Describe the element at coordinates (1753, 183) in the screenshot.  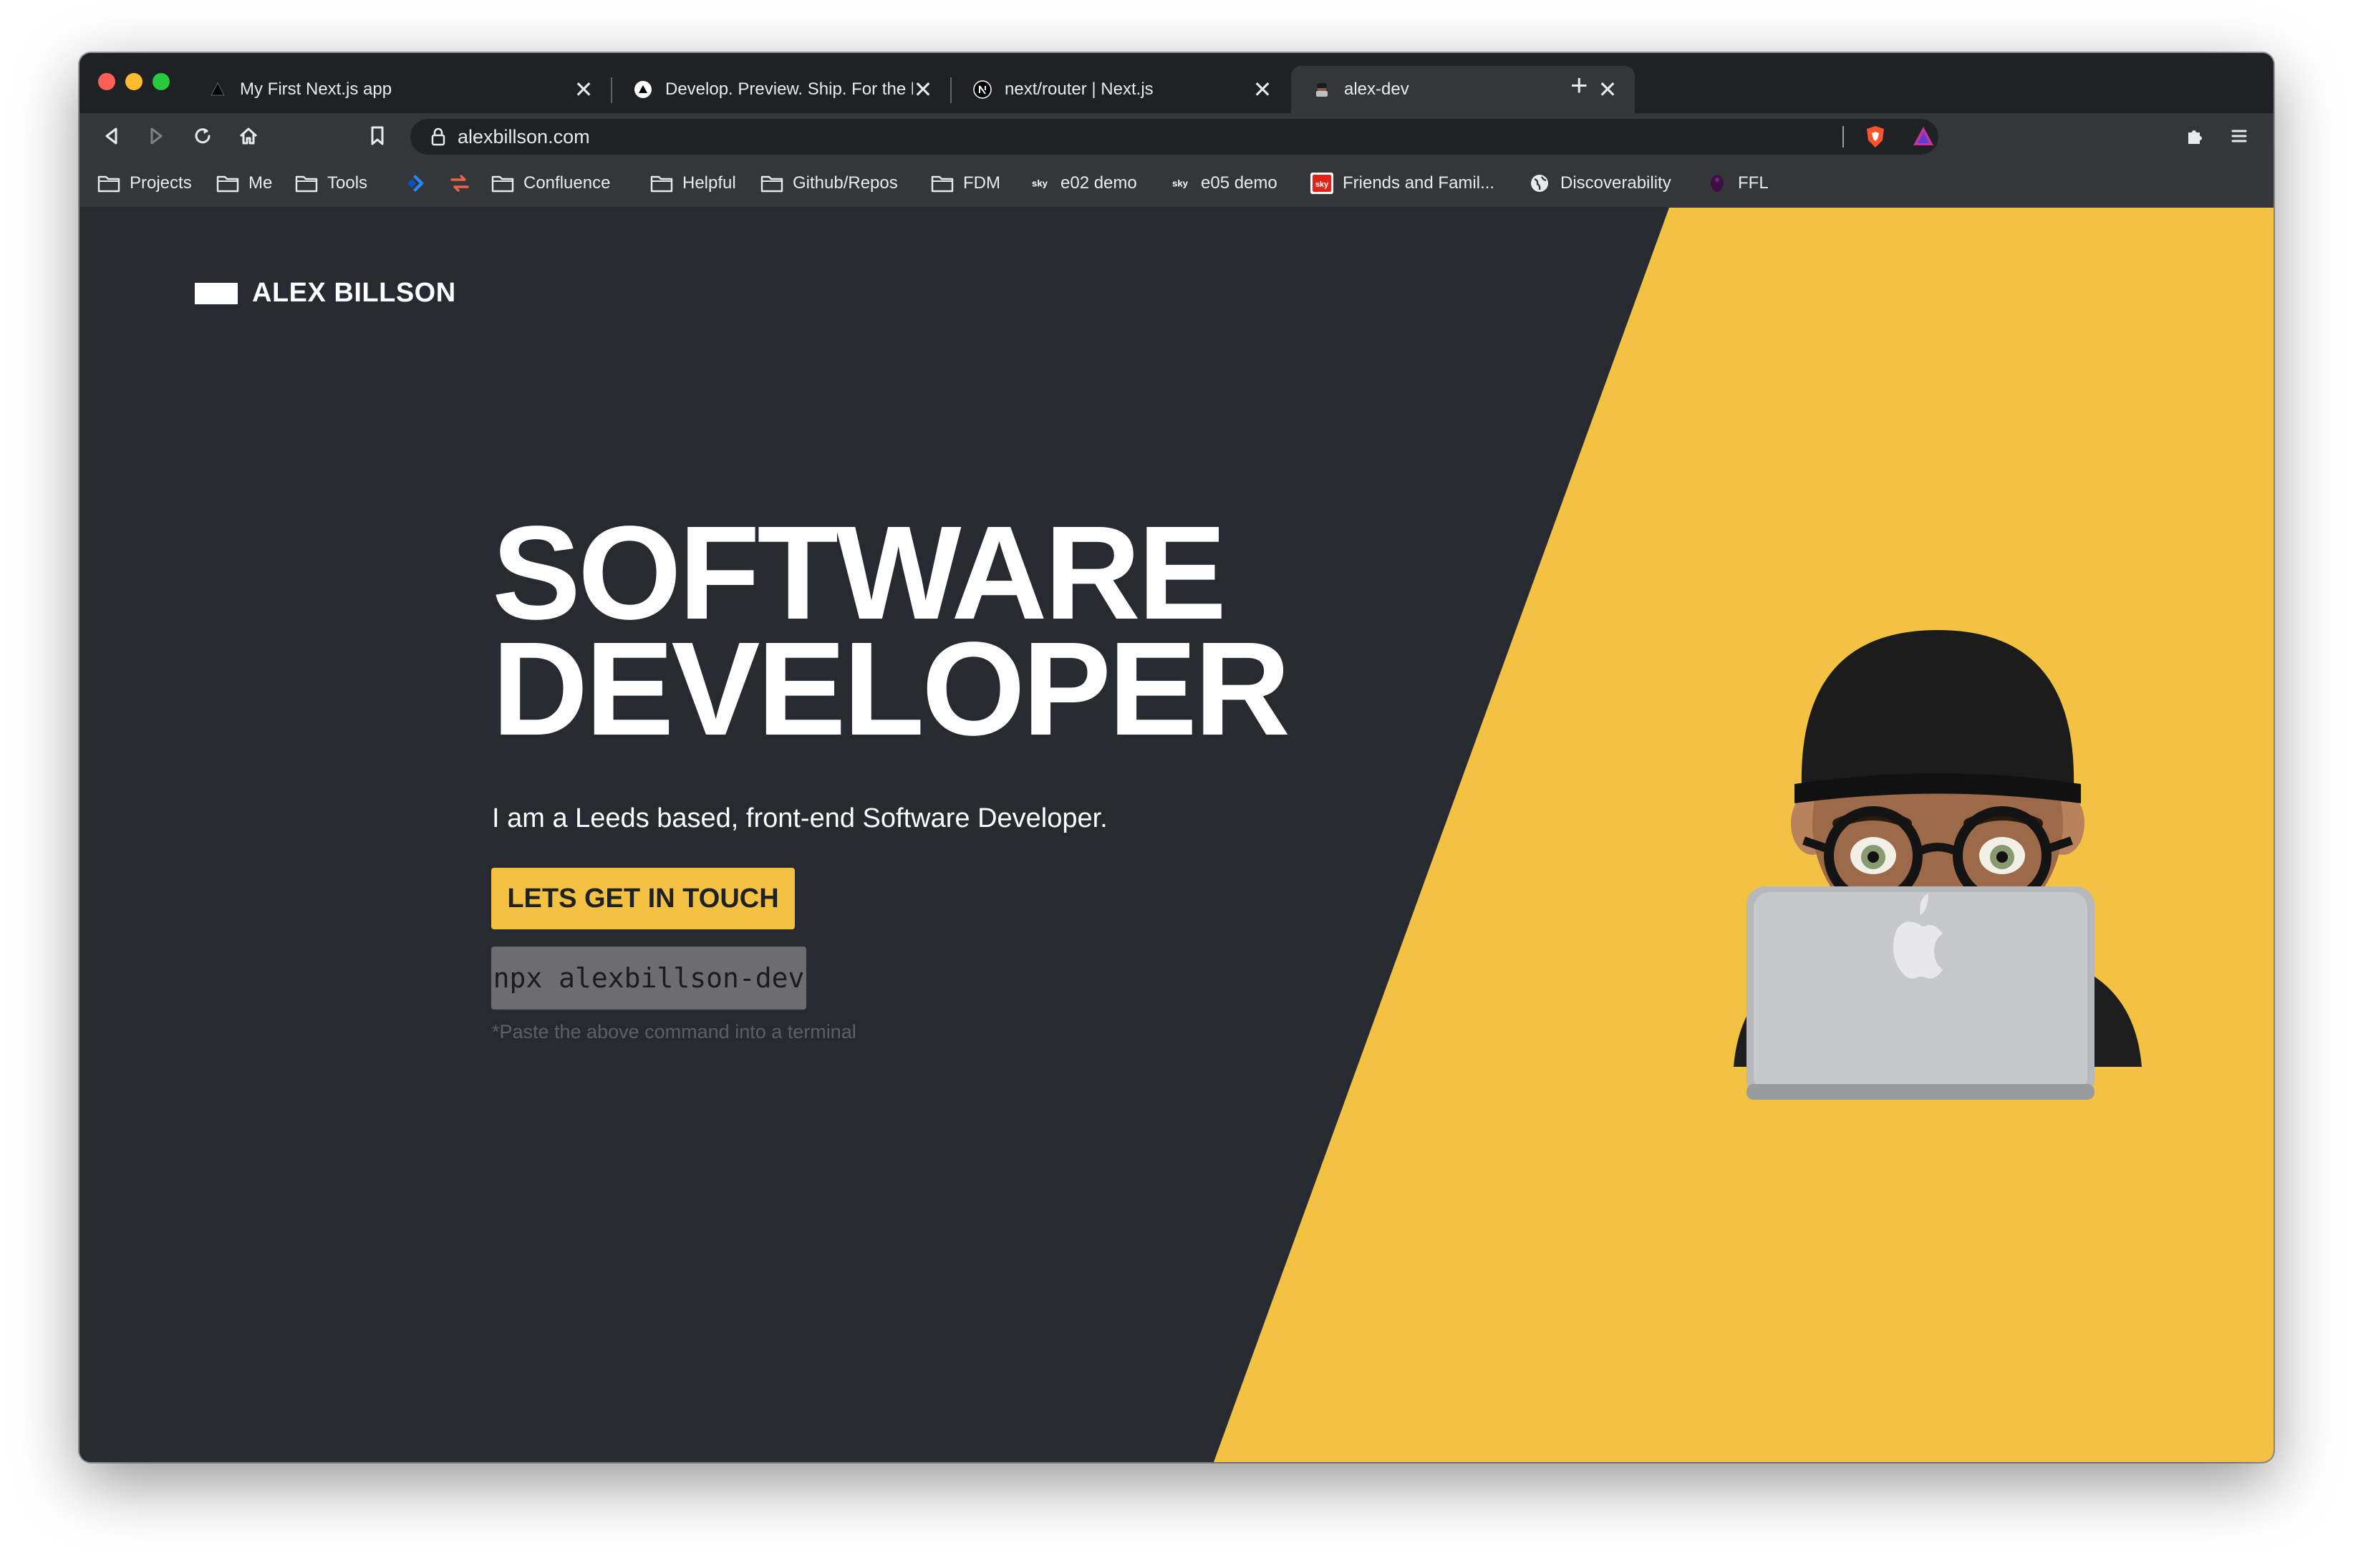
I see `bookmark-label: FFL` at that location.